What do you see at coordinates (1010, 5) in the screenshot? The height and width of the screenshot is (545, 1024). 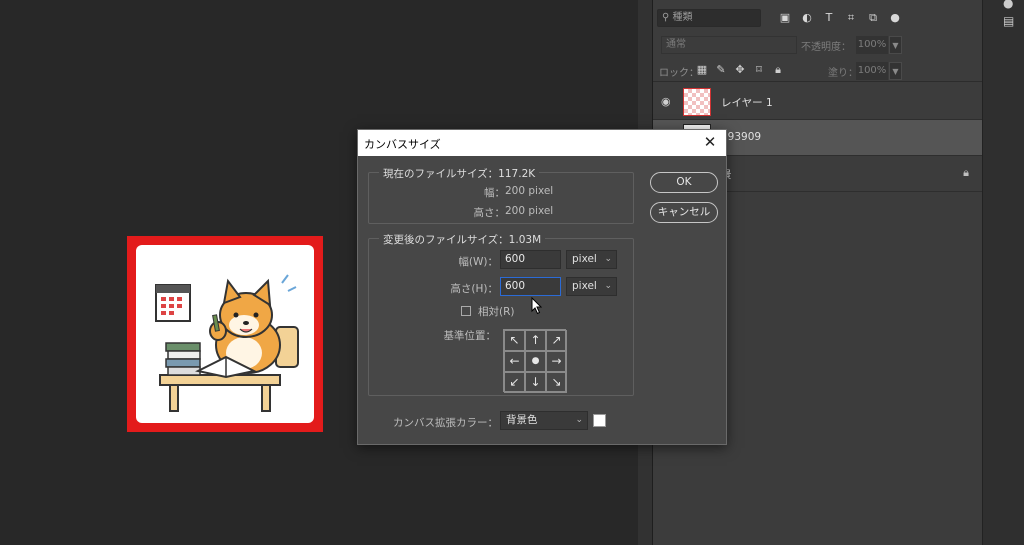 I see `circle-icon: ●` at bounding box center [1010, 5].